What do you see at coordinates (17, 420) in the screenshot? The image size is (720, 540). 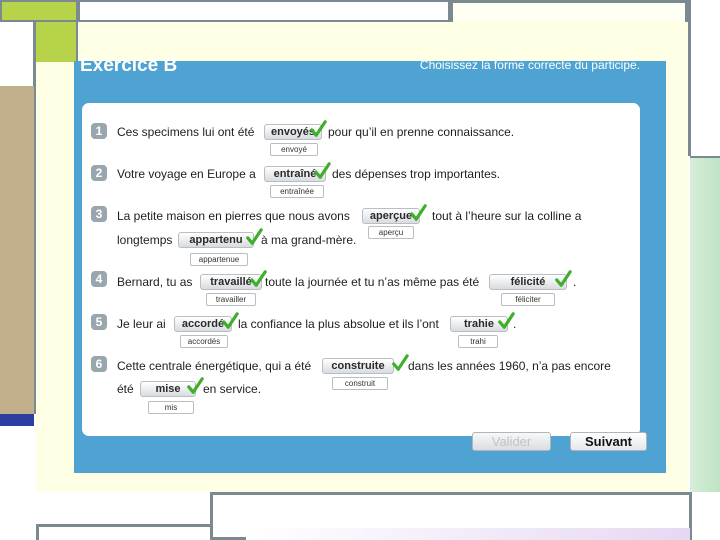 I see `slide-deco-left-blue` at bounding box center [17, 420].